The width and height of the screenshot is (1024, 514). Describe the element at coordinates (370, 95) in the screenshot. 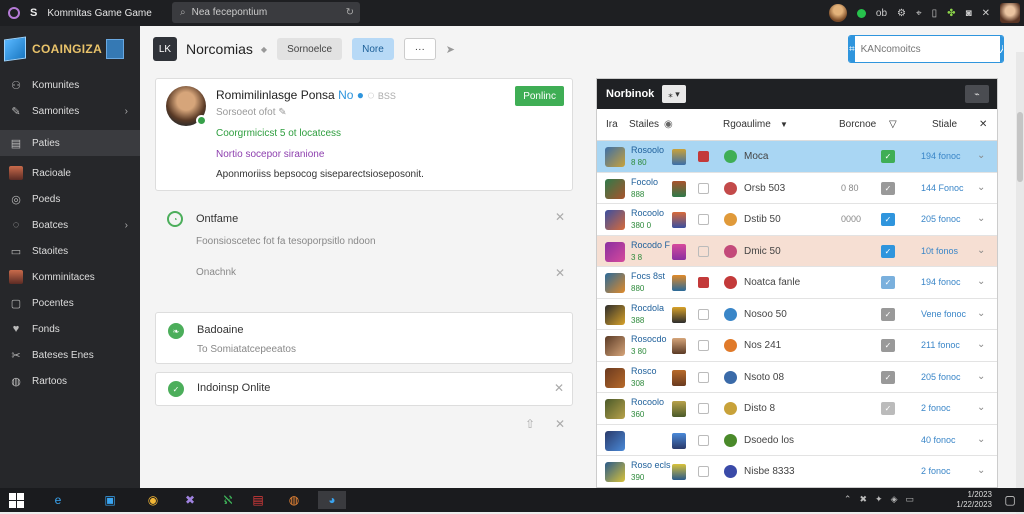

I see `info-icon: ◌` at that location.